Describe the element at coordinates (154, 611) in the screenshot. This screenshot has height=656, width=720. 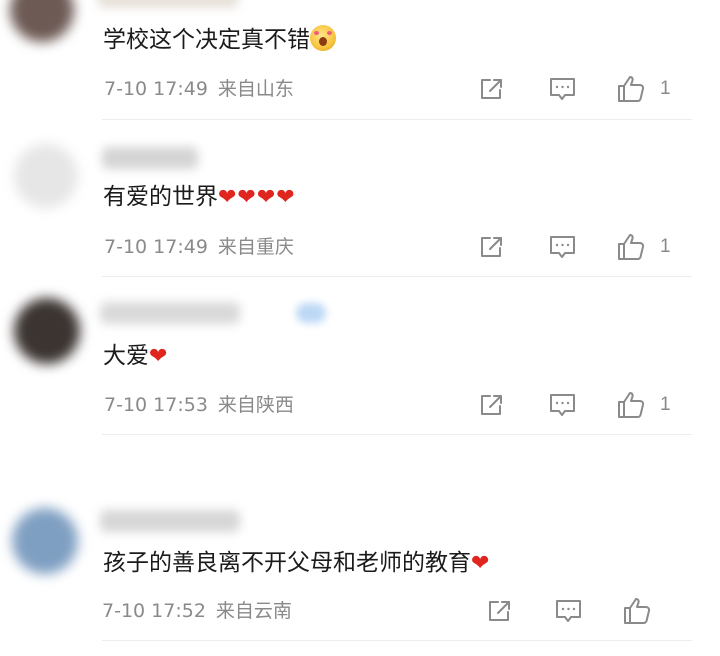
I see `comment-time: 7-10 17:52` at that location.